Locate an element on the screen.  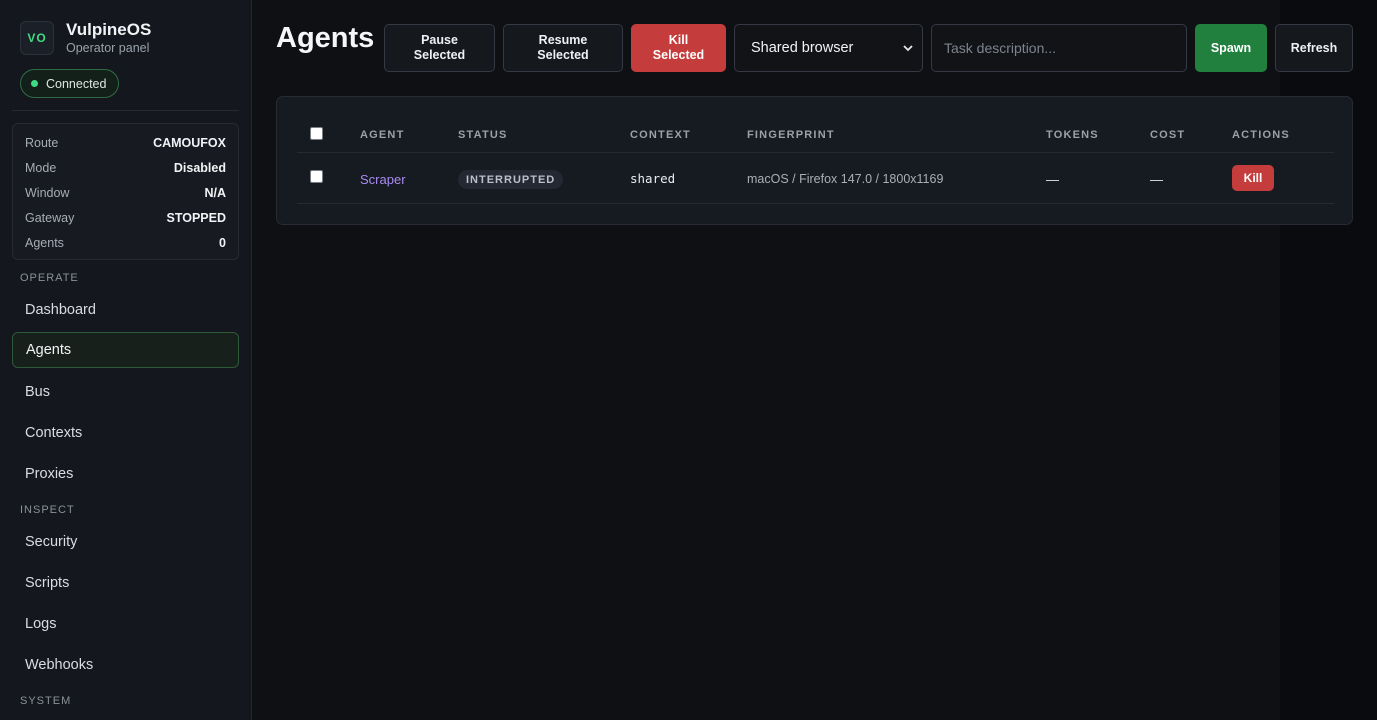
status-value: STOPPED is located at coordinates (196, 217).